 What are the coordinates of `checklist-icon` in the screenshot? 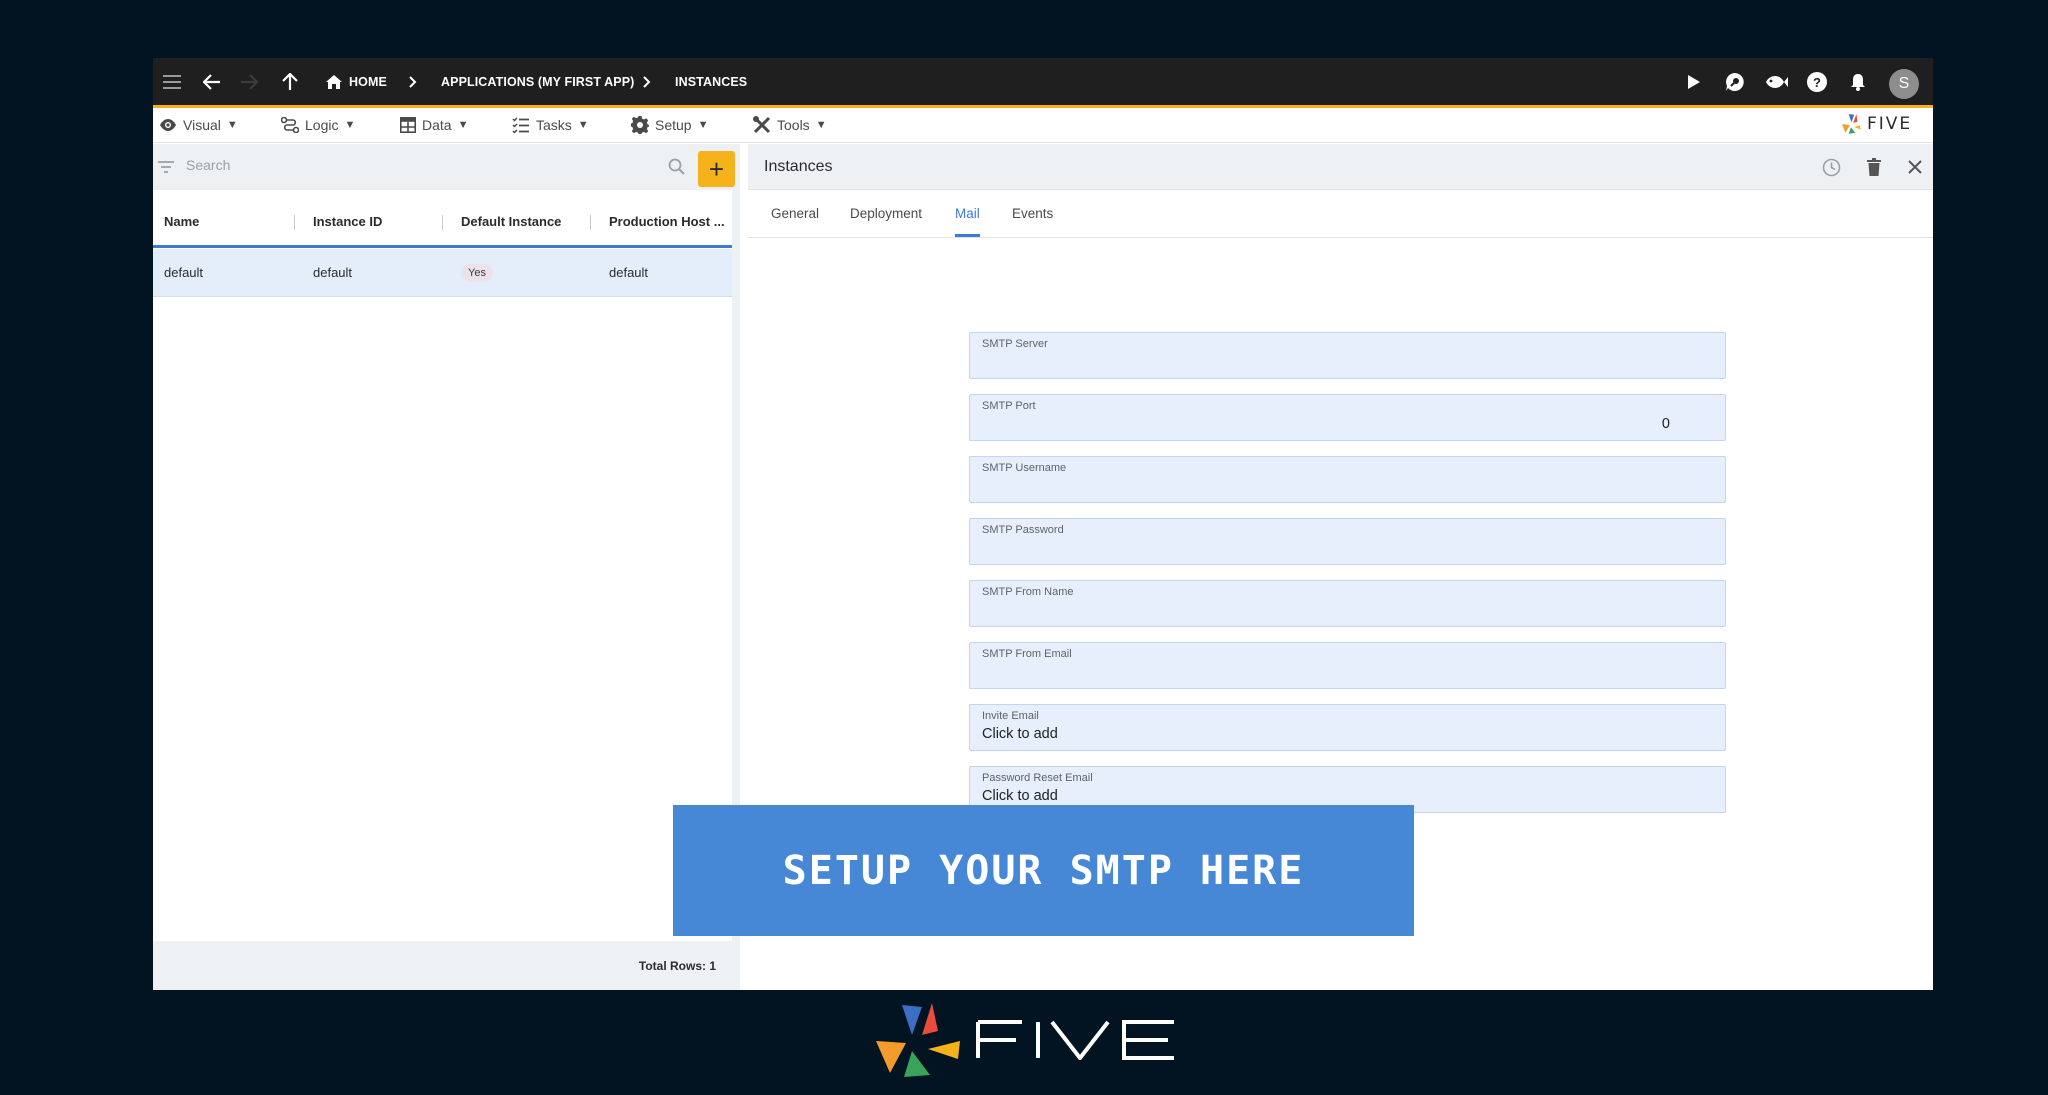 It's located at (520, 125).